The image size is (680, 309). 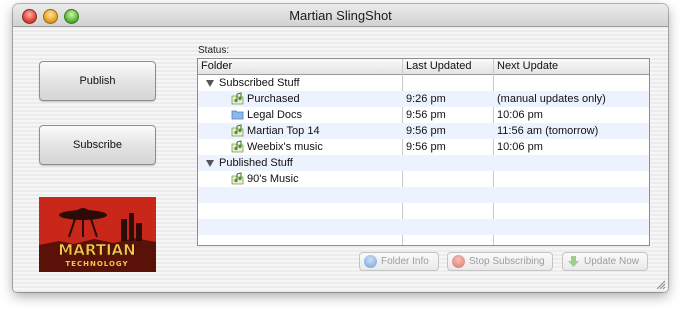 I want to click on table-row: Published Stuff, so click(x=423, y=163).